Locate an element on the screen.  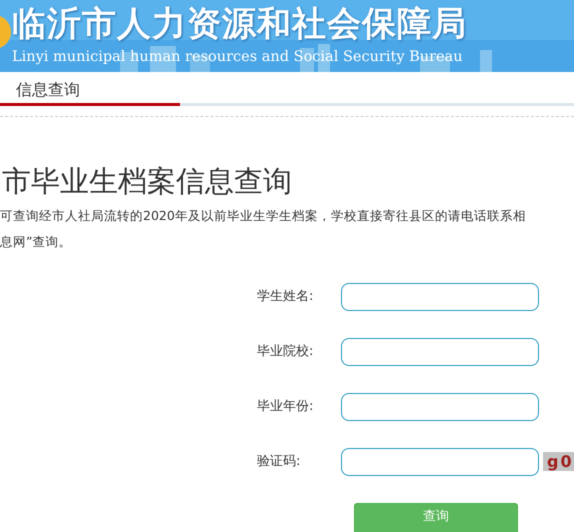
captcha-image: g0 is located at coordinates (558, 461).